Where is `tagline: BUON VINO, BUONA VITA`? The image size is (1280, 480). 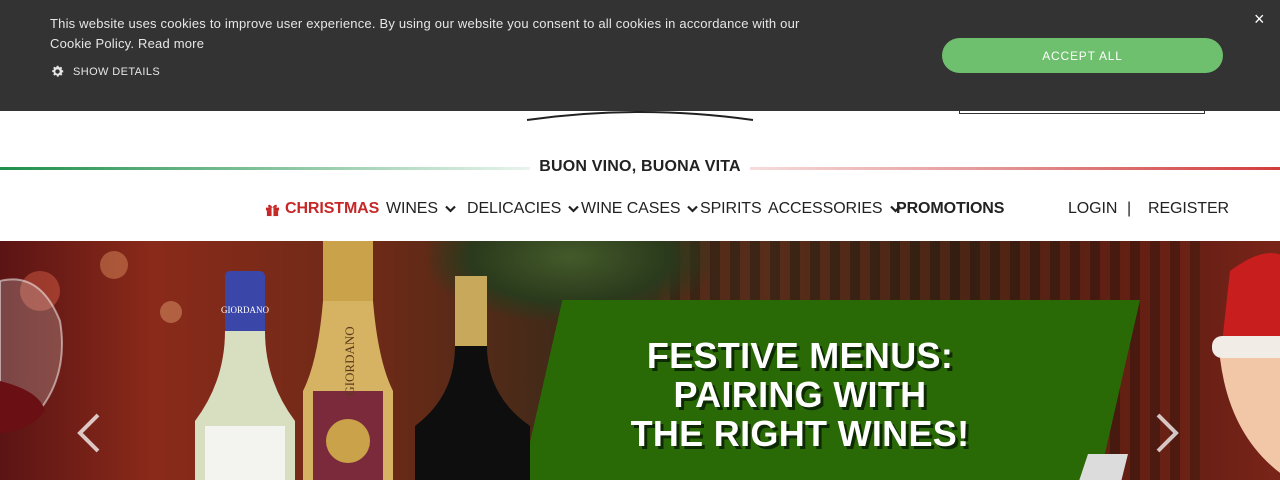
tagline: BUON VINO, BUONA VITA is located at coordinates (640, 166).